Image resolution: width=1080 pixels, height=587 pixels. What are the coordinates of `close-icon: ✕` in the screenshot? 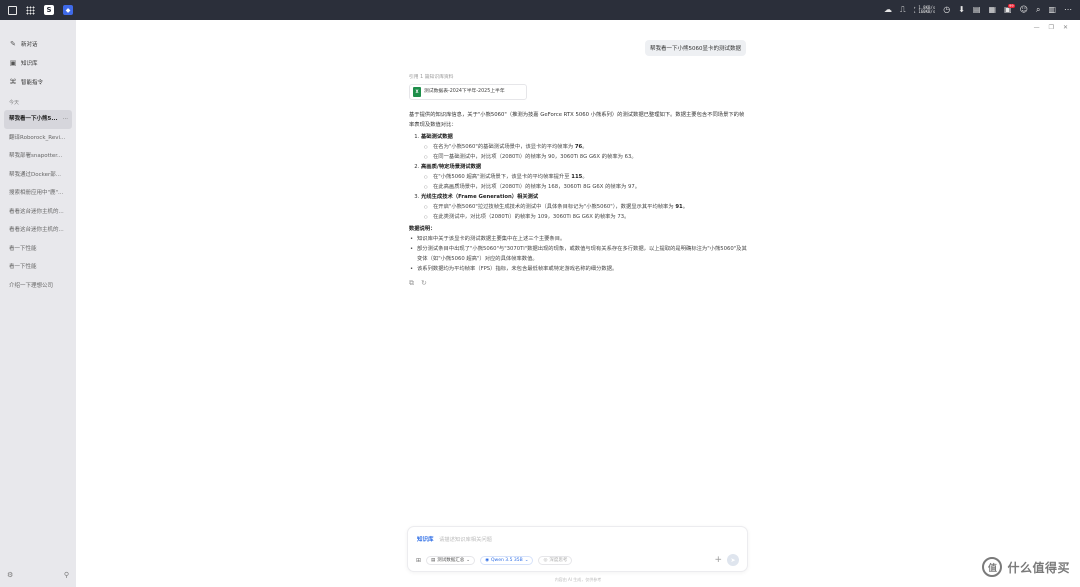 It's located at (1065, 27).